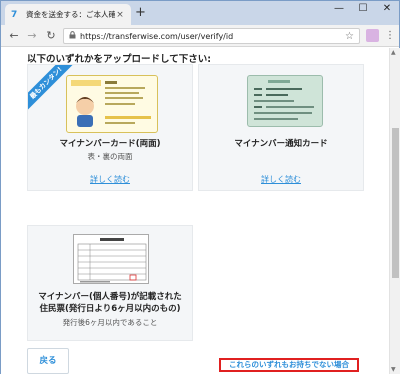 This screenshot has height=374, width=400. Describe the element at coordinates (14, 36) in the screenshot. I see `back-arrow-icon: ←` at that location.